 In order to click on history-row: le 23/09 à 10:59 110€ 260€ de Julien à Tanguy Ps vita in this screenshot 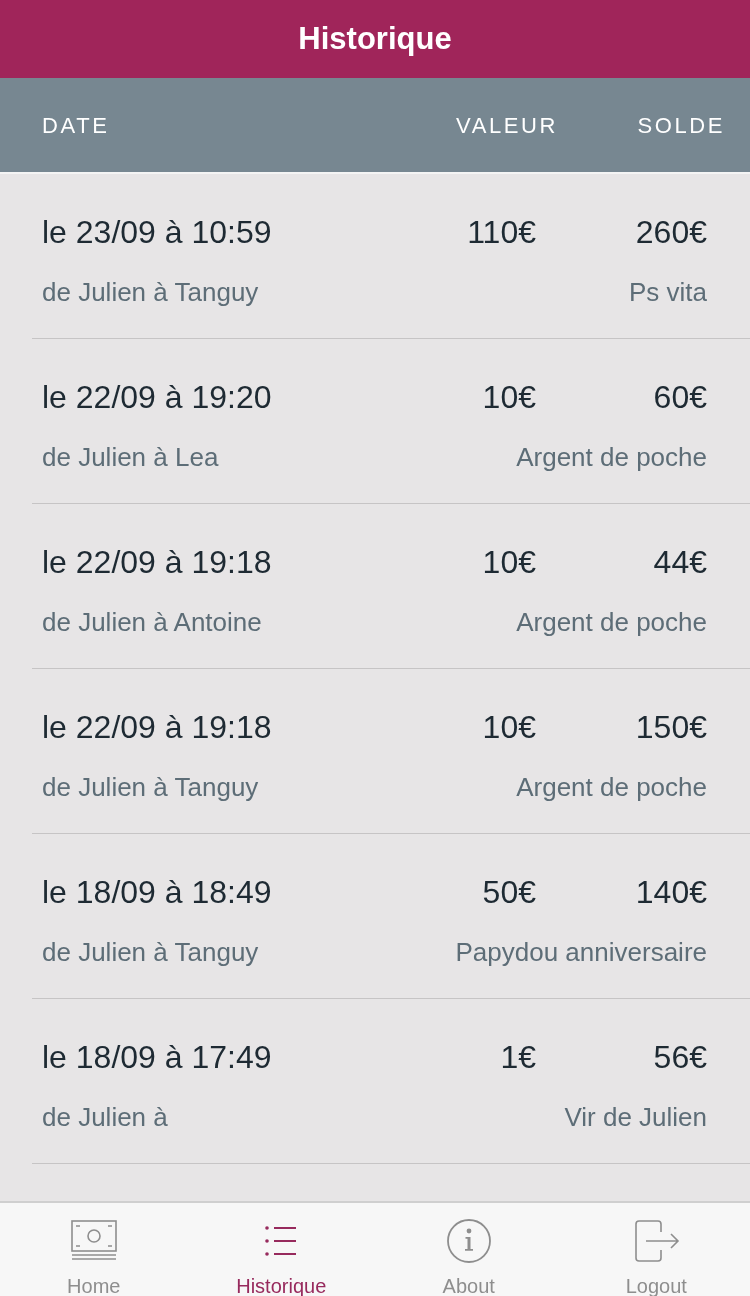, I will do `click(391, 256)`.